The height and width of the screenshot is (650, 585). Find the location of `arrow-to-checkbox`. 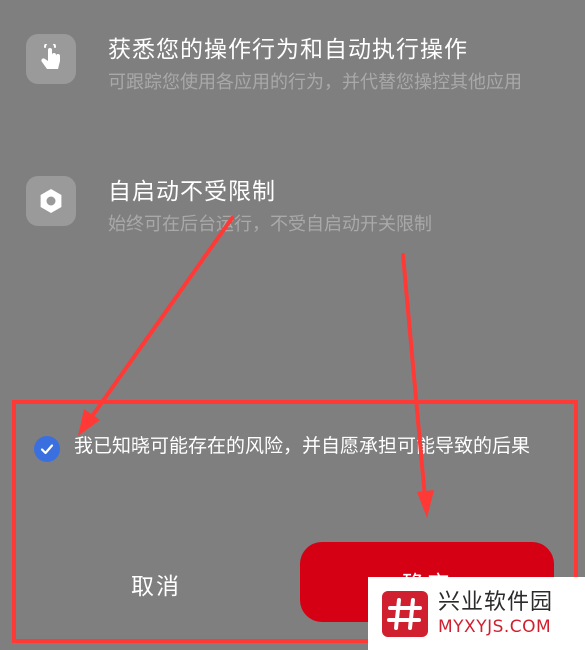

arrow-to-checkbox is located at coordinates (156, 326).